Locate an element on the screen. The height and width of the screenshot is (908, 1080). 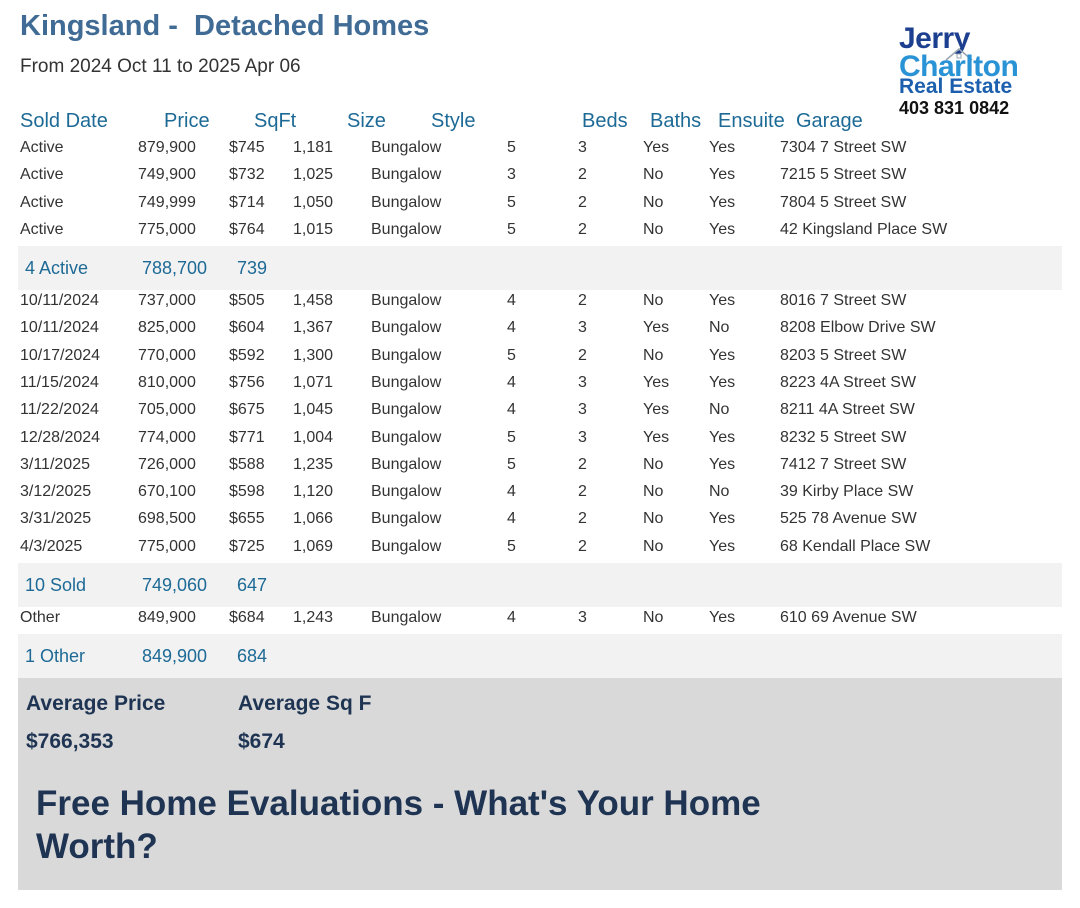
table-cell: 1,066 is located at coordinates (313, 519).